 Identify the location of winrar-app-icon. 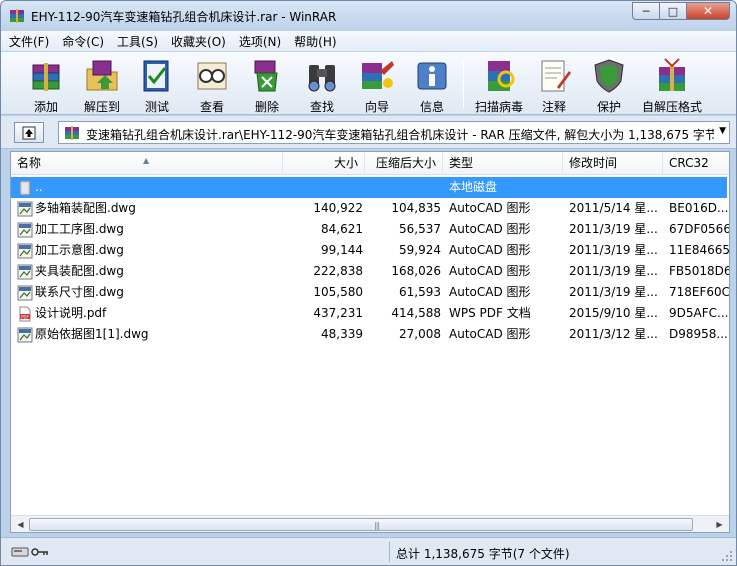
(17, 16).